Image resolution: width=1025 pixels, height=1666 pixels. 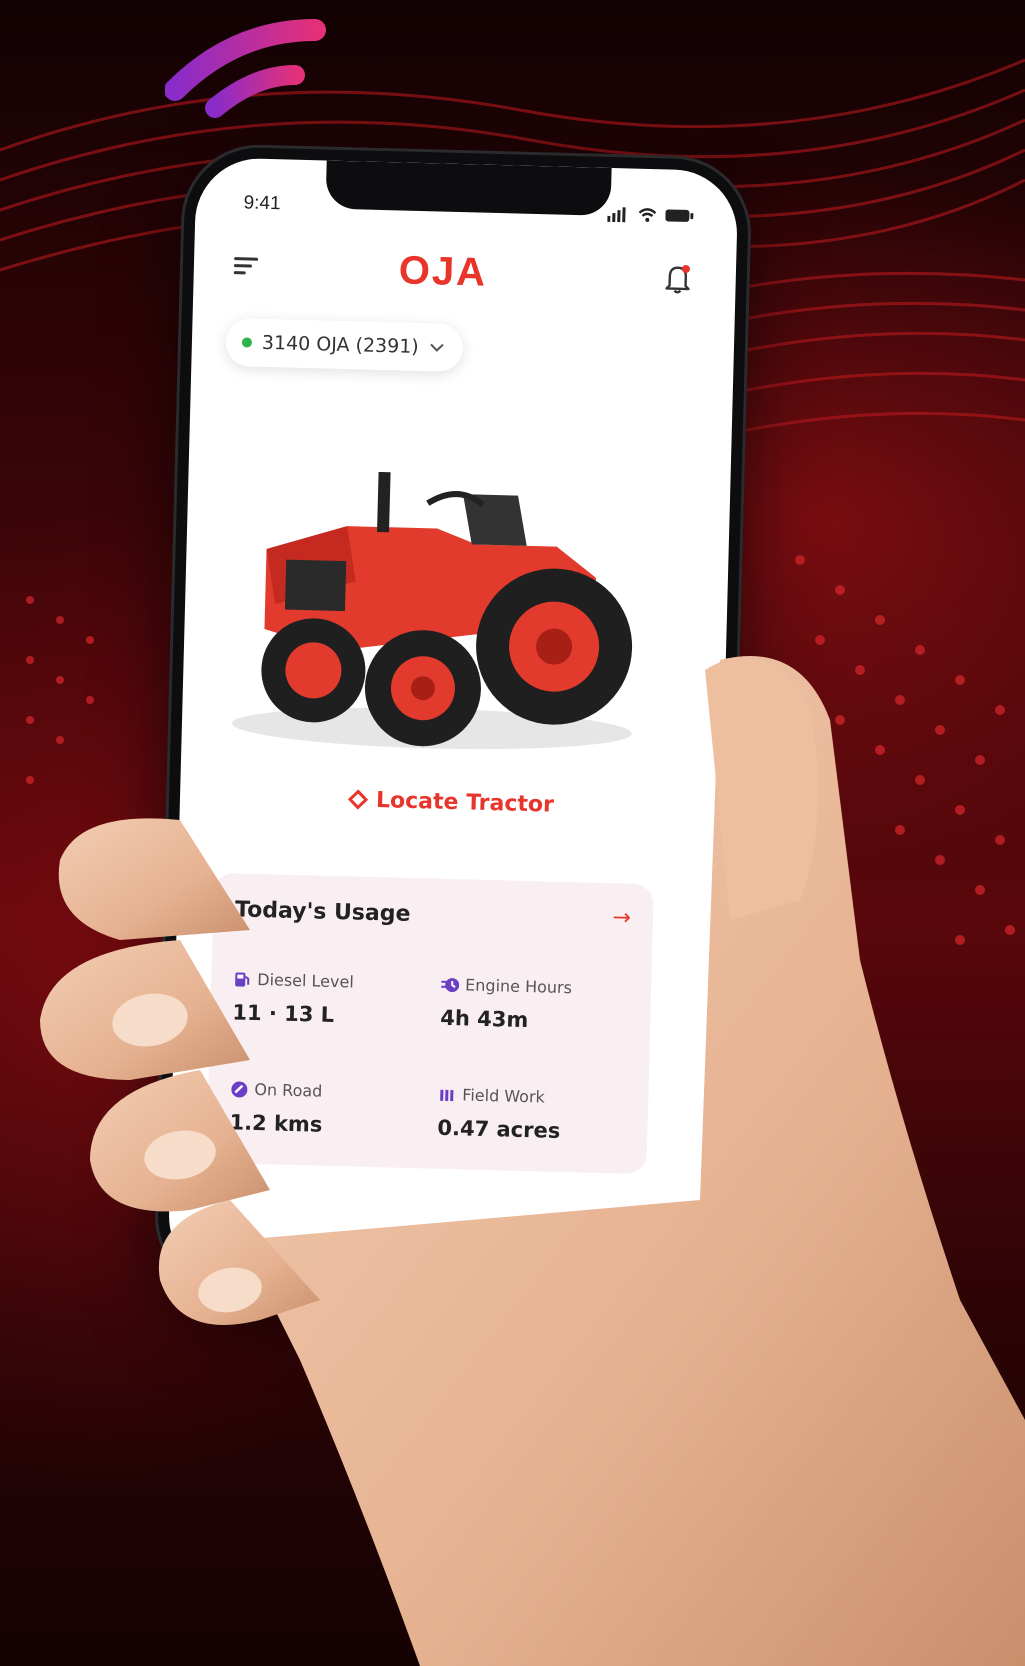 I want to click on vehicle-selector: 3140 OJA (2391), so click(x=344, y=345).